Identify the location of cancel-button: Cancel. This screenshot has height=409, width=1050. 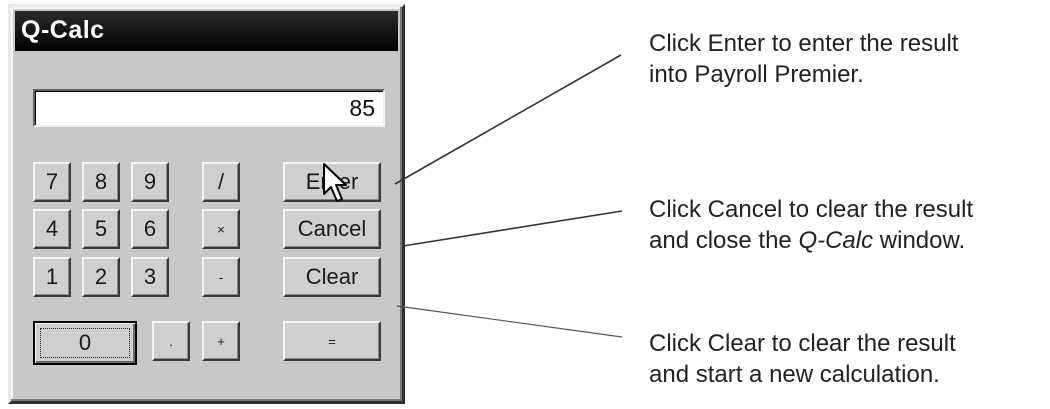
(332, 229).